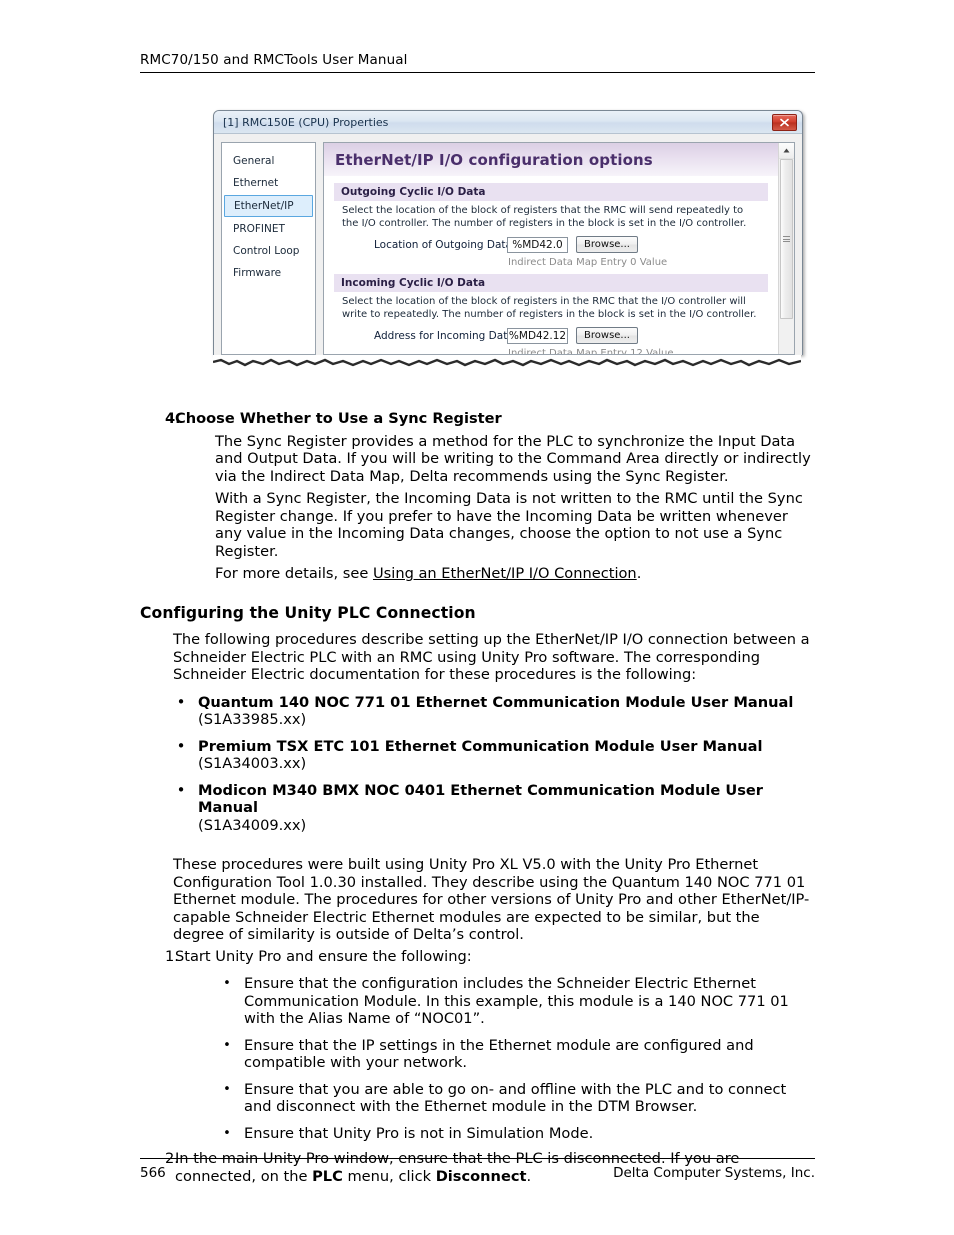 The width and height of the screenshot is (954, 1235). Describe the element at coordinates (172, 956) in the screenshot. I see `step-1-number: 1.` at that location.